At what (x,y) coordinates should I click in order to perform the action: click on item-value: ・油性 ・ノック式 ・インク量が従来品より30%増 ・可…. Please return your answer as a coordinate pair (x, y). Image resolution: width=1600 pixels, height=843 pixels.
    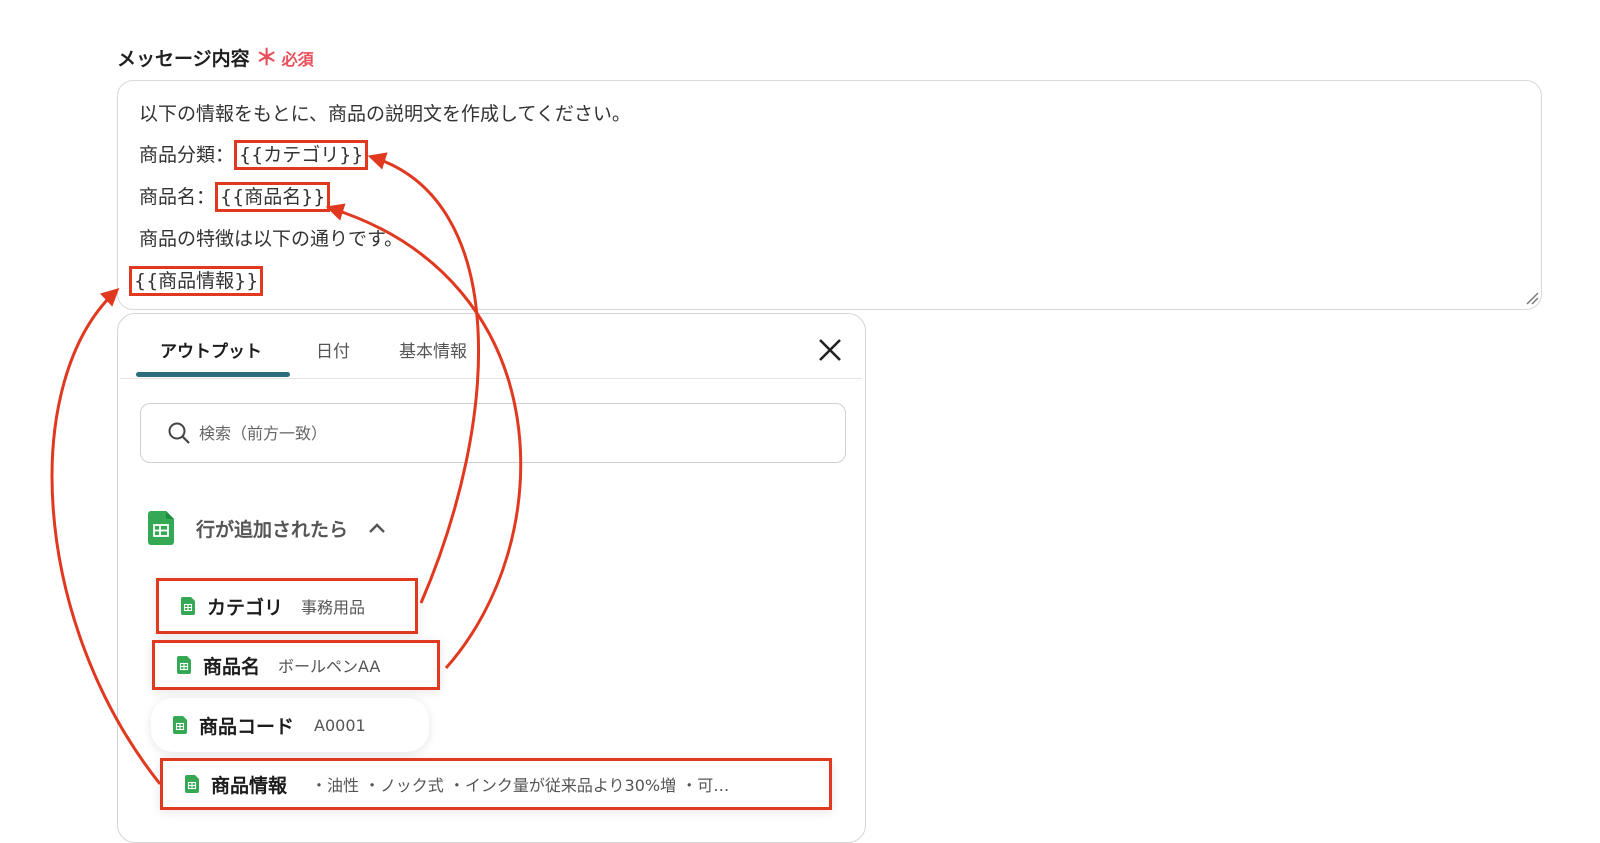
    Looking at the image, I should click on (520, 785).